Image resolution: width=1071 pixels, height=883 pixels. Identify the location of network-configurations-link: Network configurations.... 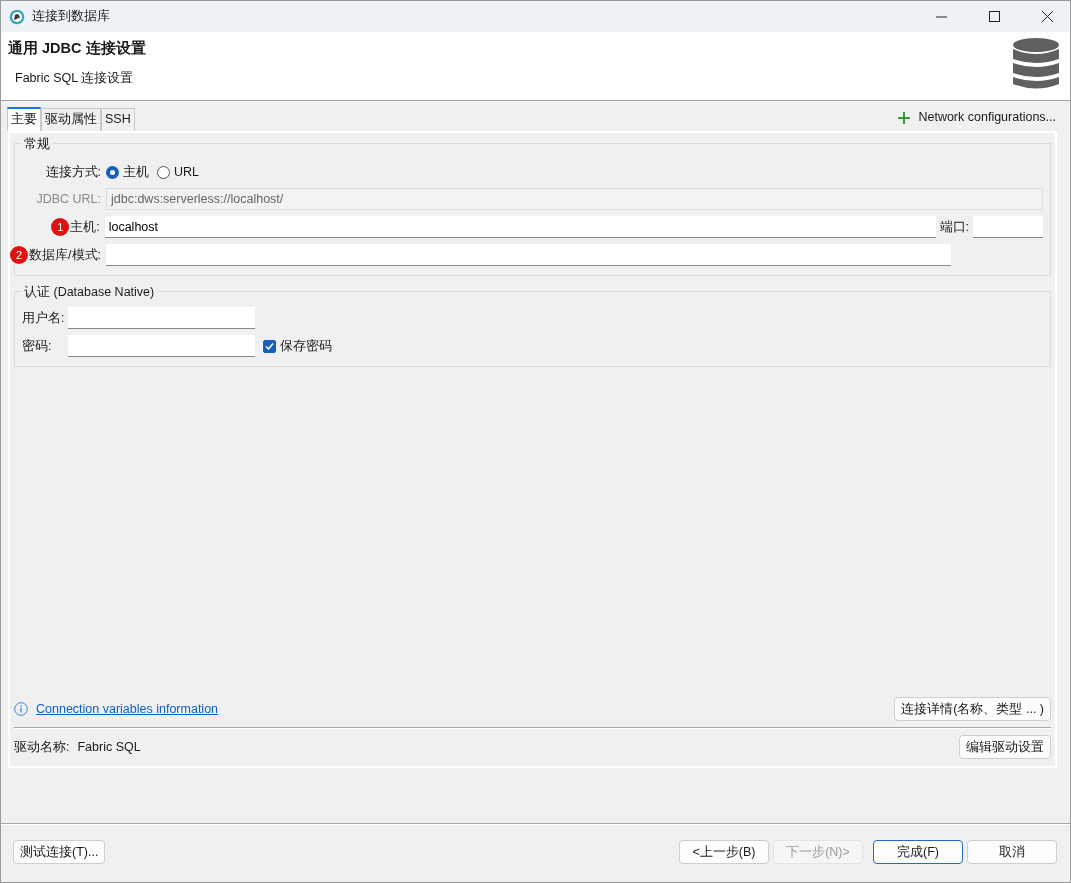
(987, 117).